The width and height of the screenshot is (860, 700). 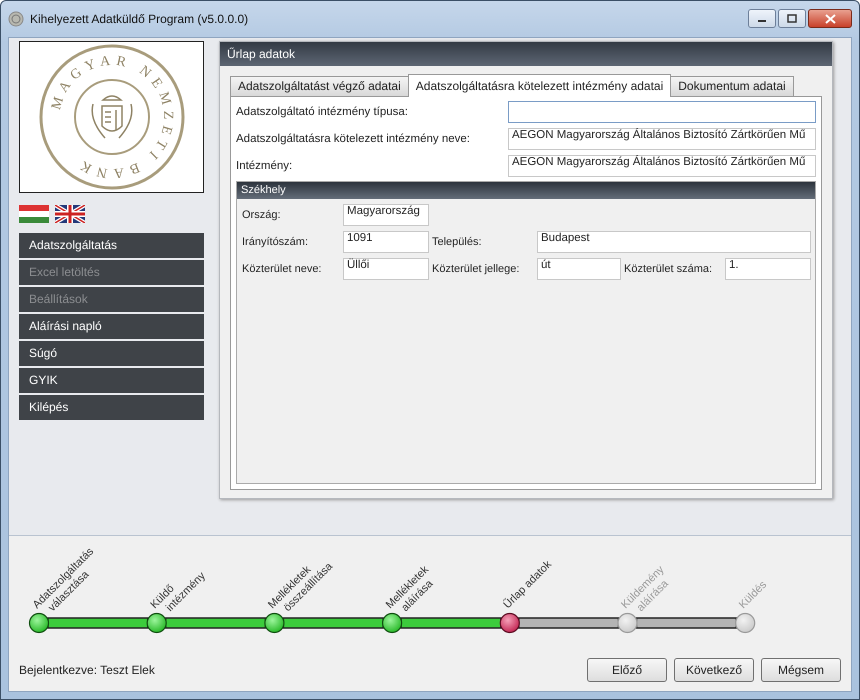 What do you see at coordinates (475, 269) in the screenshot?
I see `field-label: Közterület jellege:` at bounding box center [475, 269].